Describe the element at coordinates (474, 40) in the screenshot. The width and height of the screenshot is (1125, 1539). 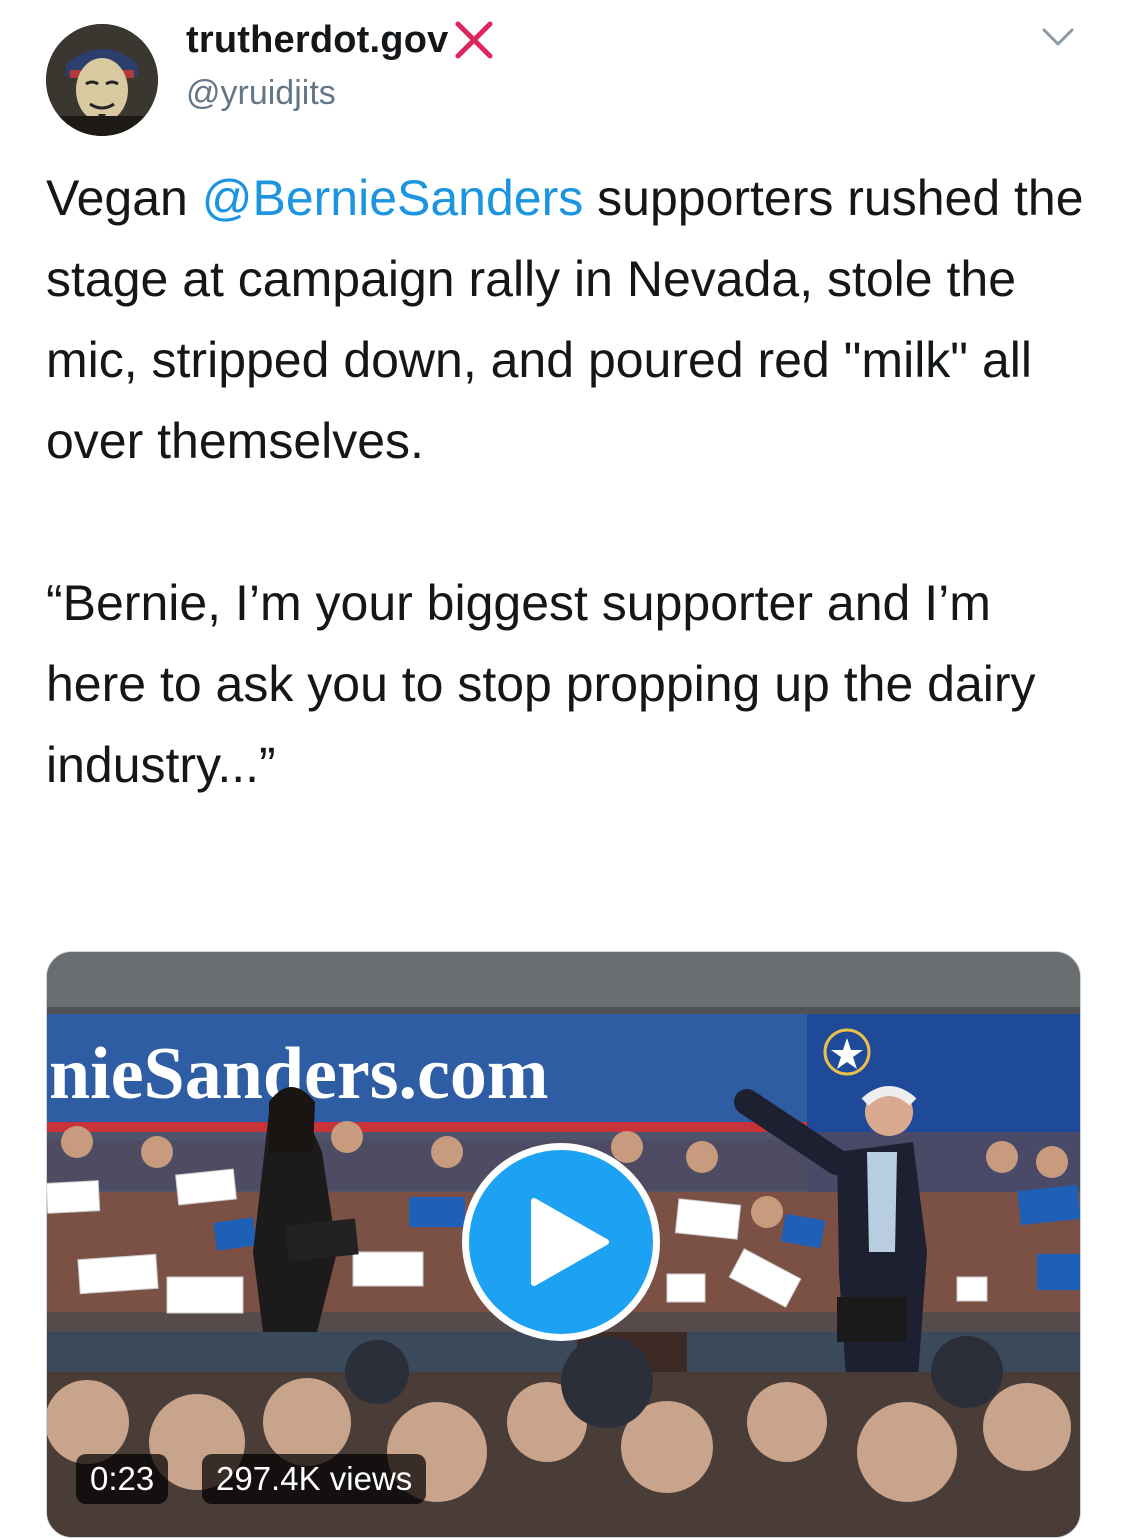
I see `red-x-icon` at that location.